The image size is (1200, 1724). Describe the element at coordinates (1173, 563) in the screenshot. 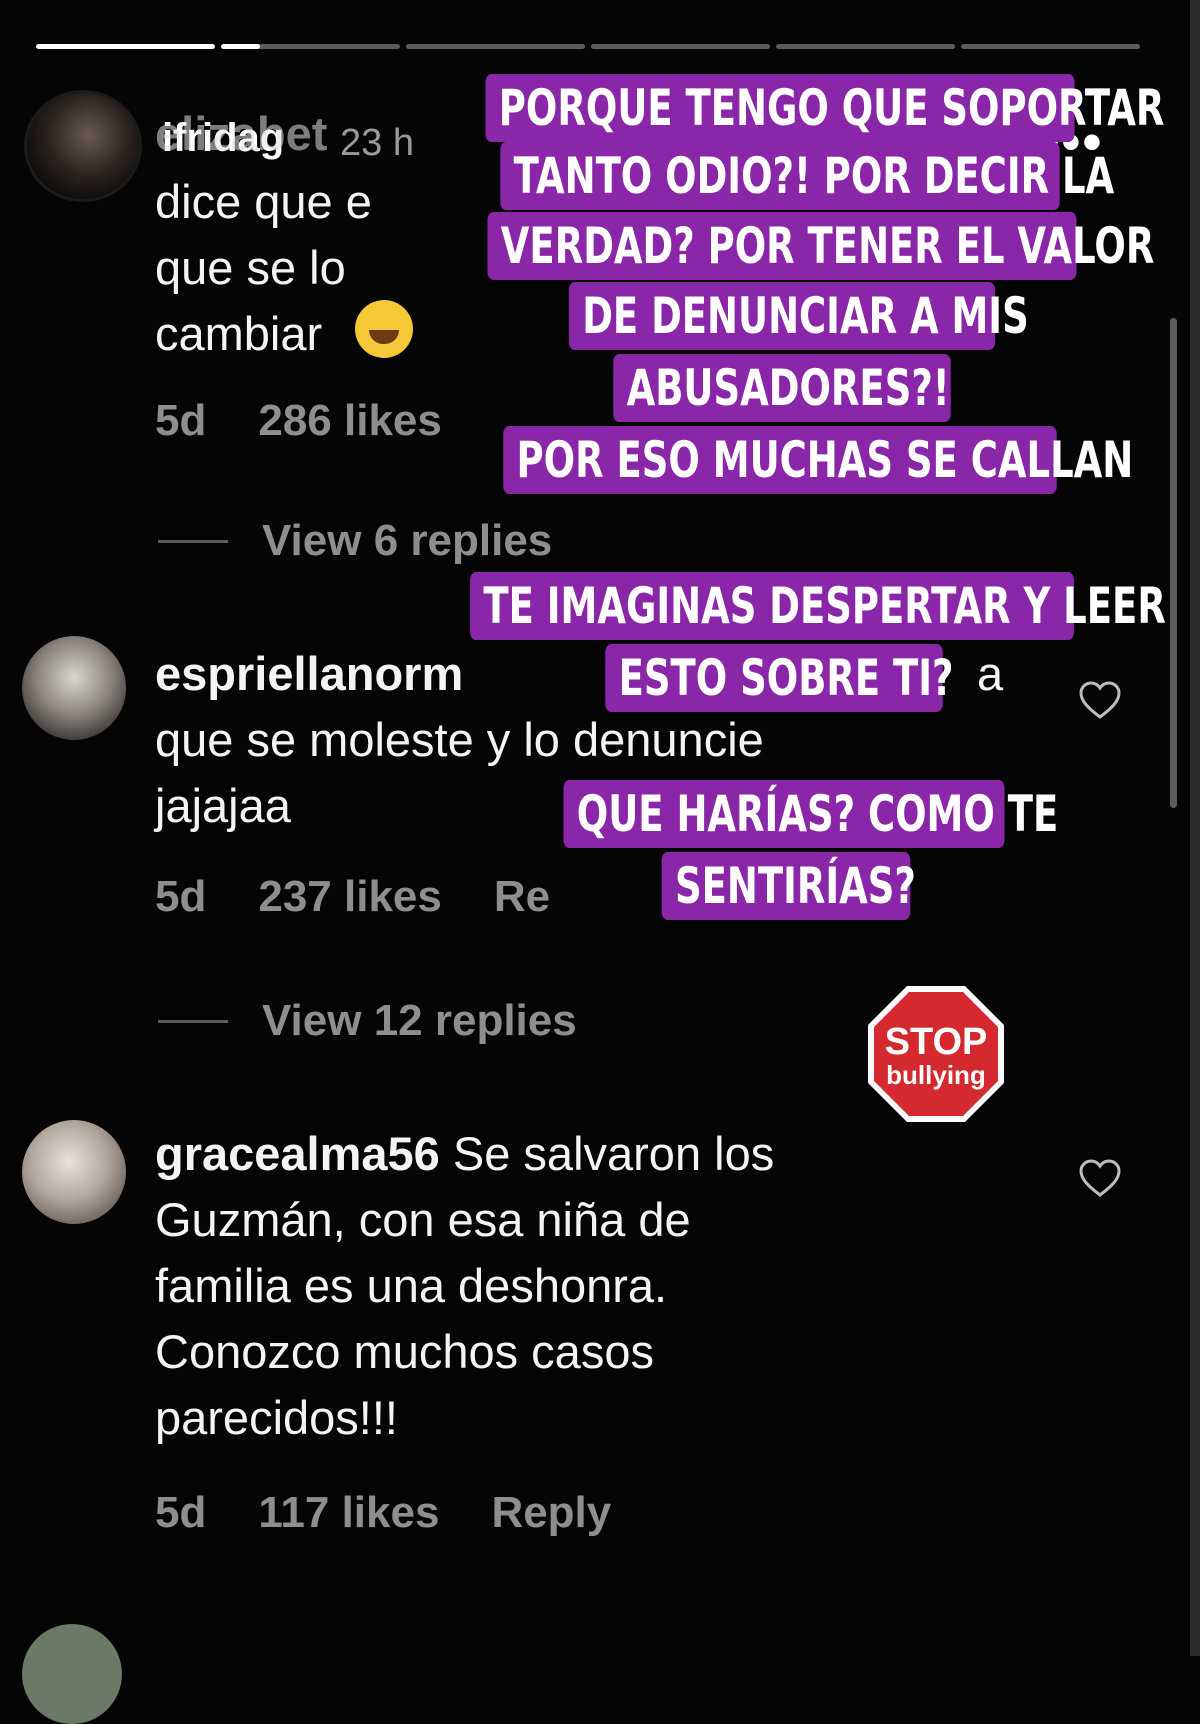

I see `scrollbar` at that location.